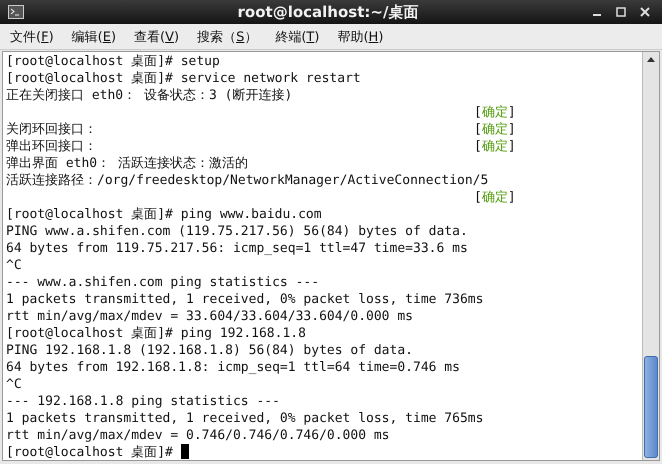 The height and width of the screenshot is (464, 662). Describe the element at coordinates (237, 248) in the screenshot. I see `terminal-line: 64 bytes from 119.75.217.56: icmp_seq=1 ttl=47 time=33.6 ms` at that location.